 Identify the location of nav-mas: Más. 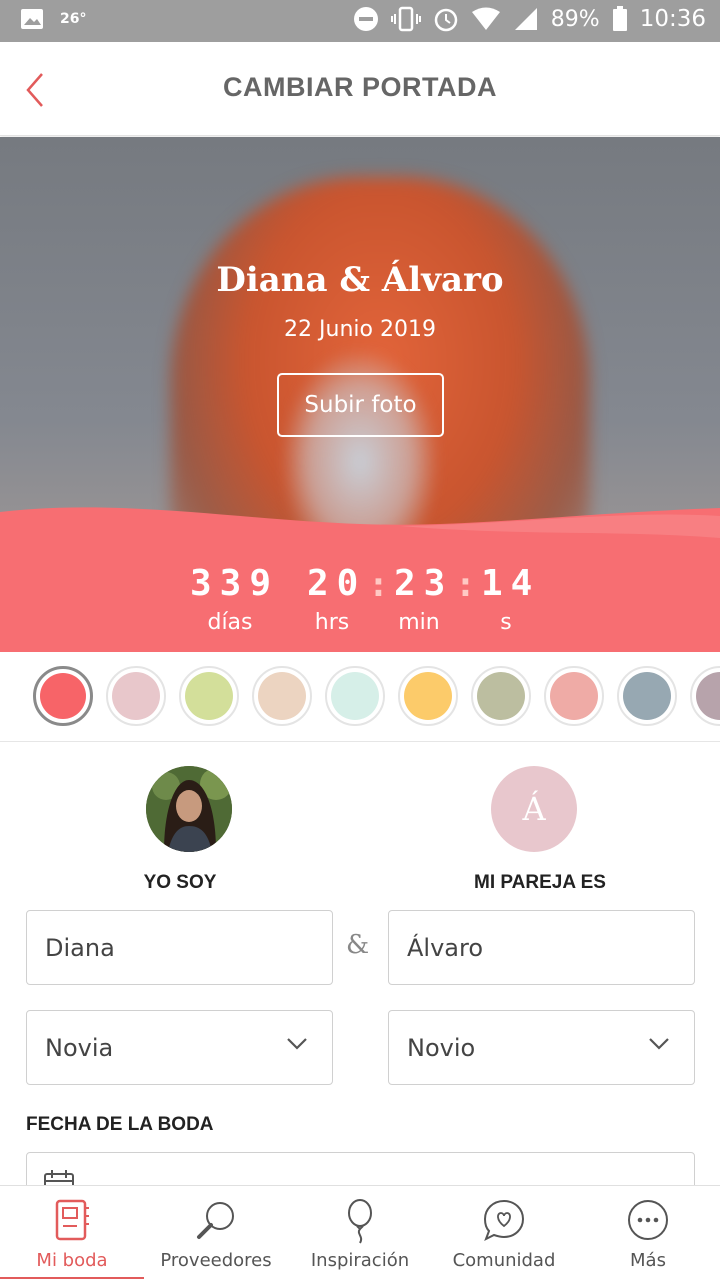
(648, 1232).